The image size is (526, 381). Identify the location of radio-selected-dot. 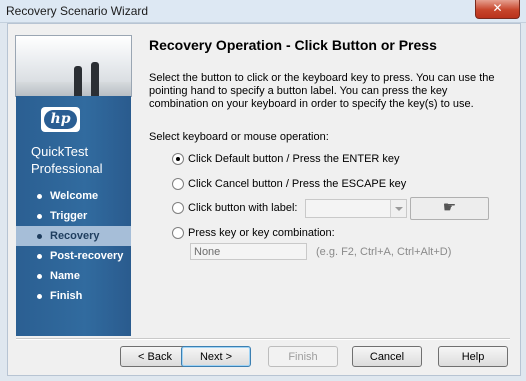
(178, 159).